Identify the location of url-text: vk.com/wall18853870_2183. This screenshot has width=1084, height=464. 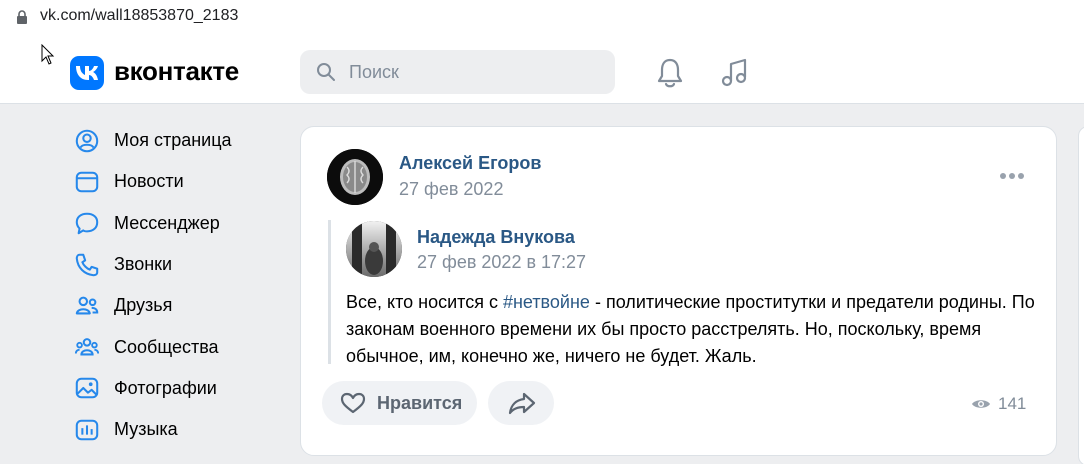
(139, 16).